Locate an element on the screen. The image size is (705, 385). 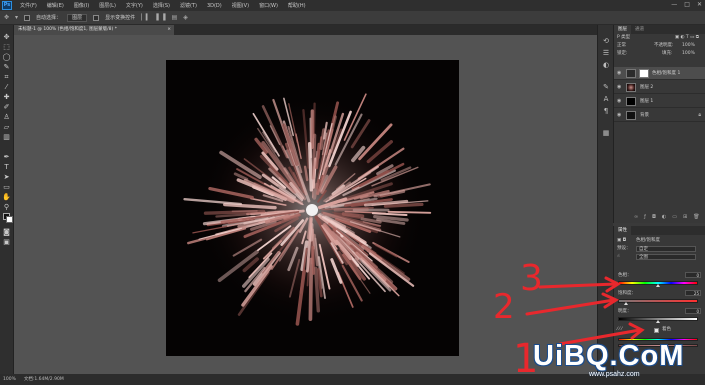
marquee-tool-icon: ⬚ is located at coordinates (6, 47).